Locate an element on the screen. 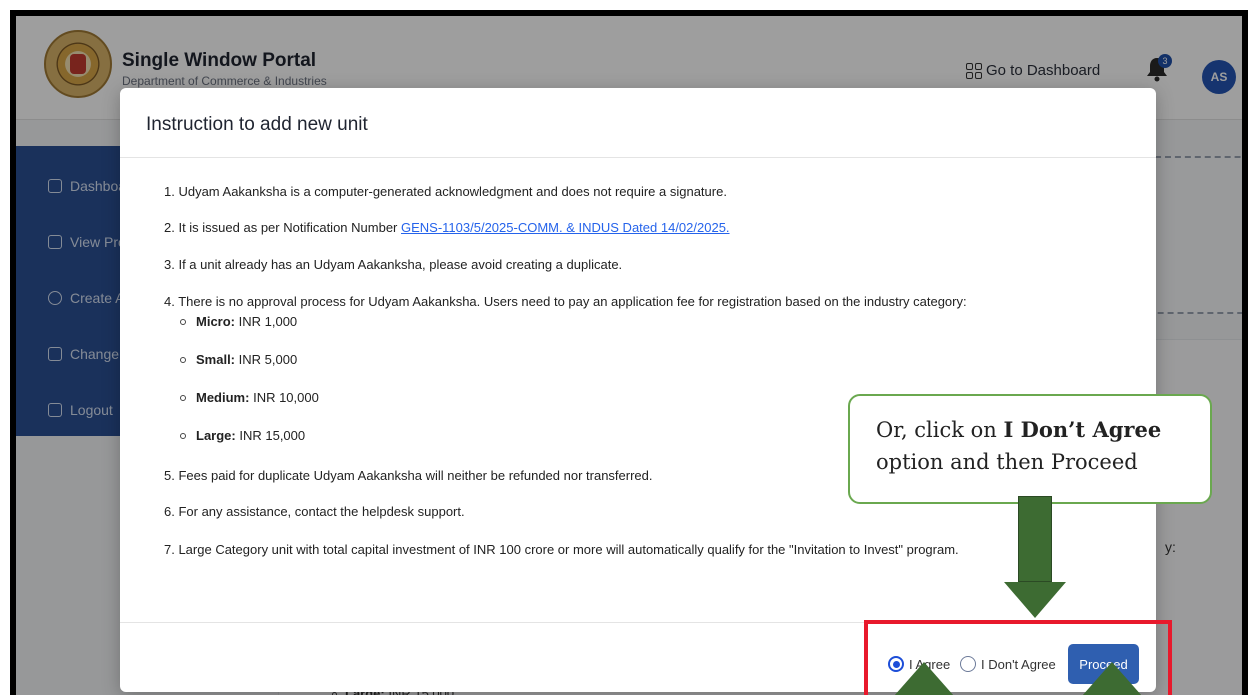 This screenshot has height=695, width=1258. fee-item-micro: Micro: INR 1,000 is located at coordinates (238, 321).